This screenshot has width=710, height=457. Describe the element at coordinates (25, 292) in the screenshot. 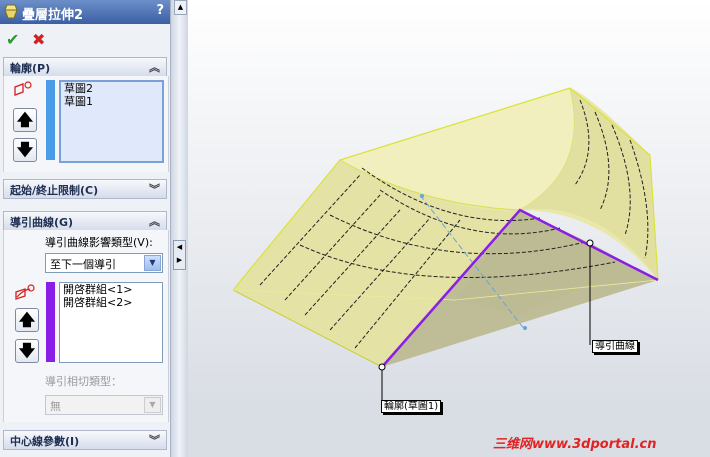

I see `guide-curve-icon` at that location.